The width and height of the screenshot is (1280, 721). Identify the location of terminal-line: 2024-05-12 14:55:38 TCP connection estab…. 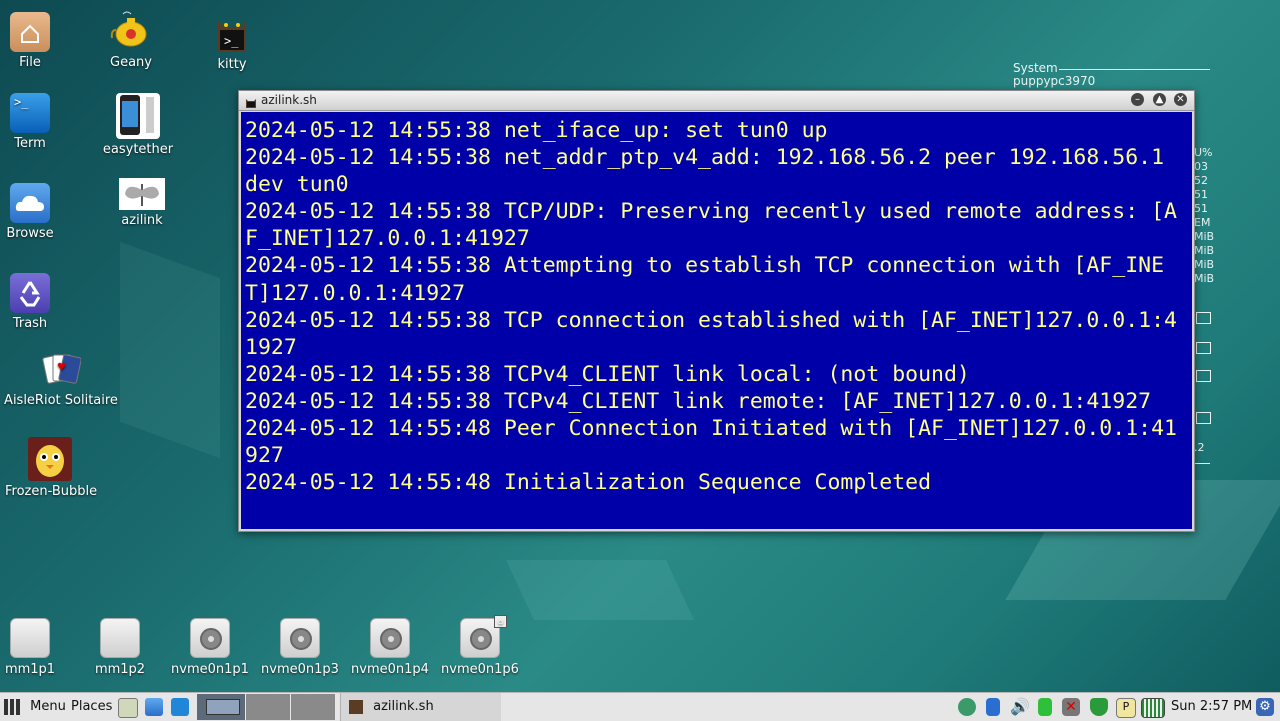
(711, 333).